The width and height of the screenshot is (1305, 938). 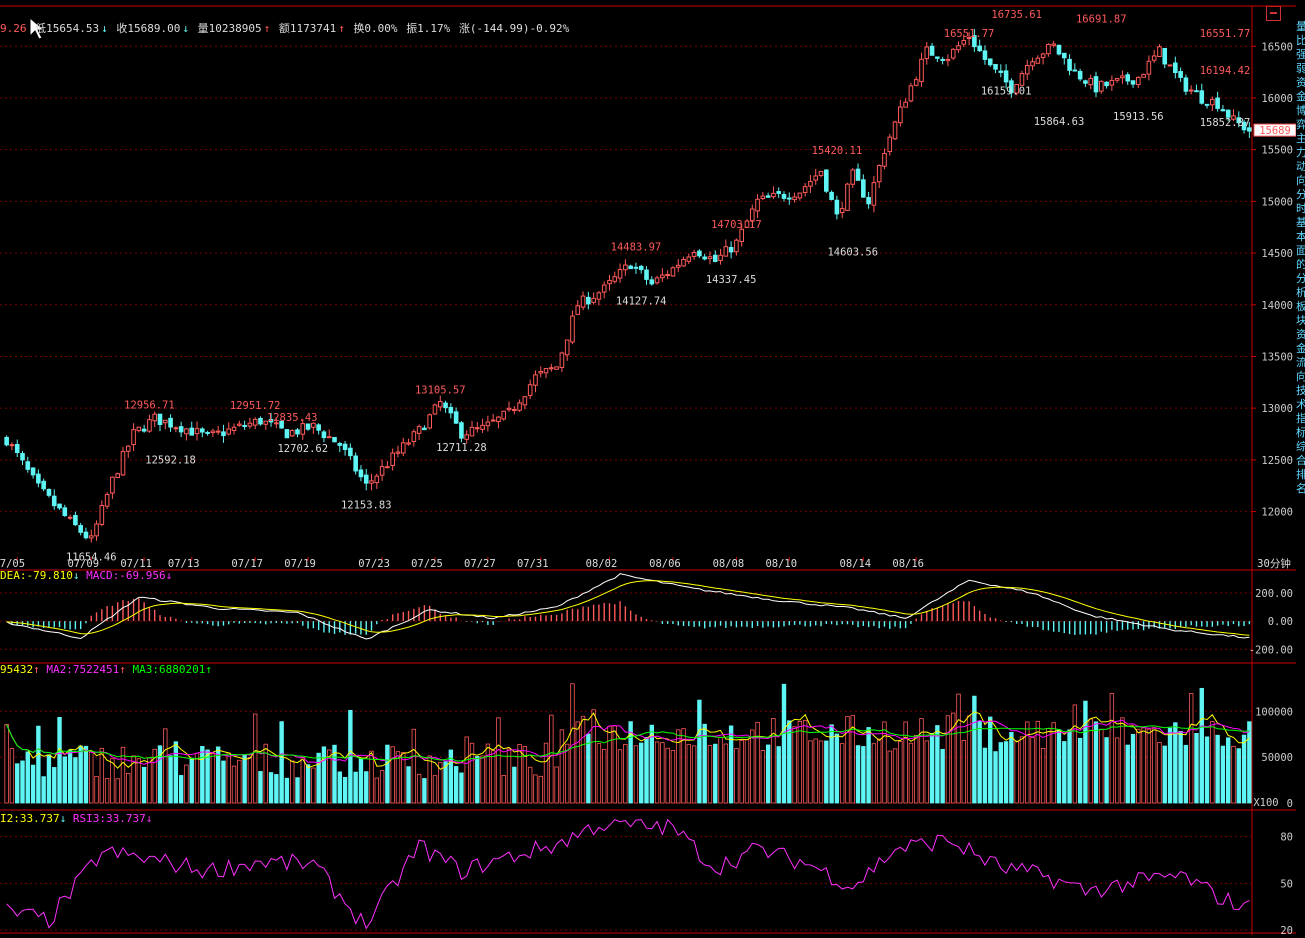 I want to click on date-tick-label: 08/10, so click(x=781, y=564).